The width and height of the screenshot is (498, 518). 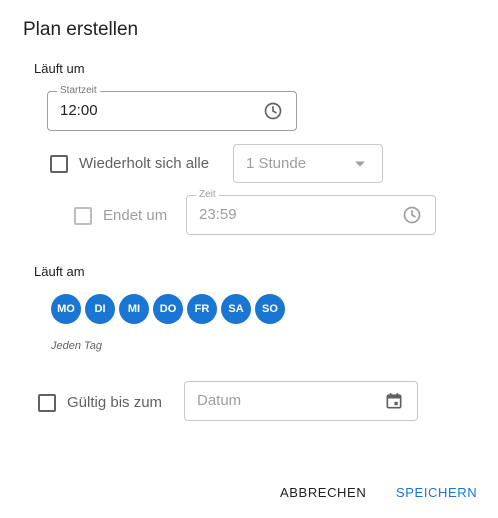 I want to click on valid-until-label: Gültig bis zum, so click(x=115, y=402).